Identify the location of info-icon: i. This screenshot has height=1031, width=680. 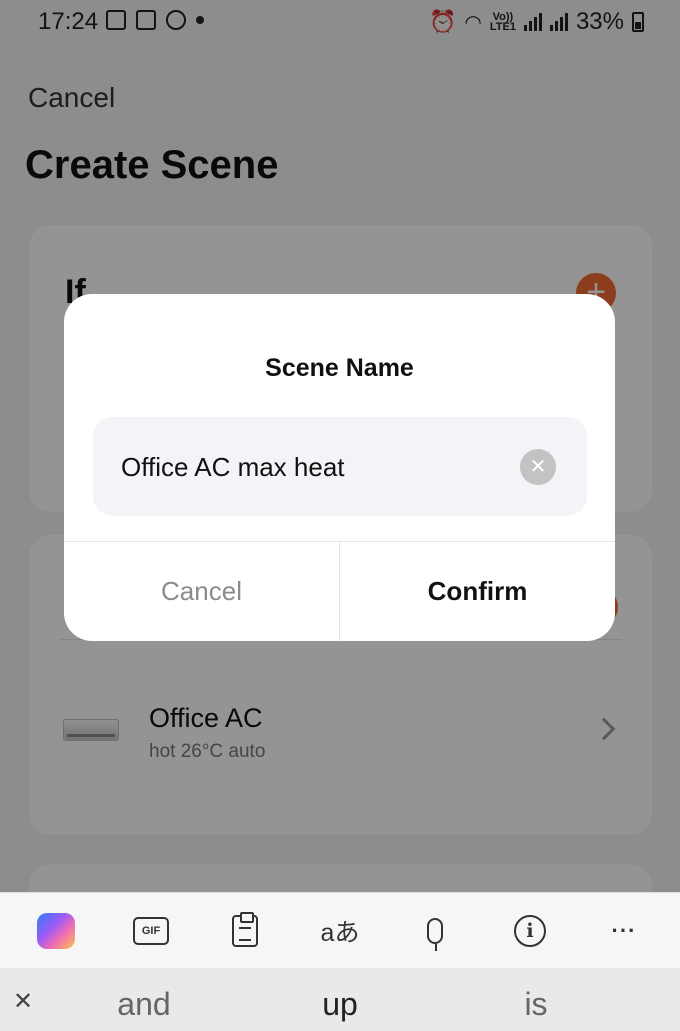
(530, 931).